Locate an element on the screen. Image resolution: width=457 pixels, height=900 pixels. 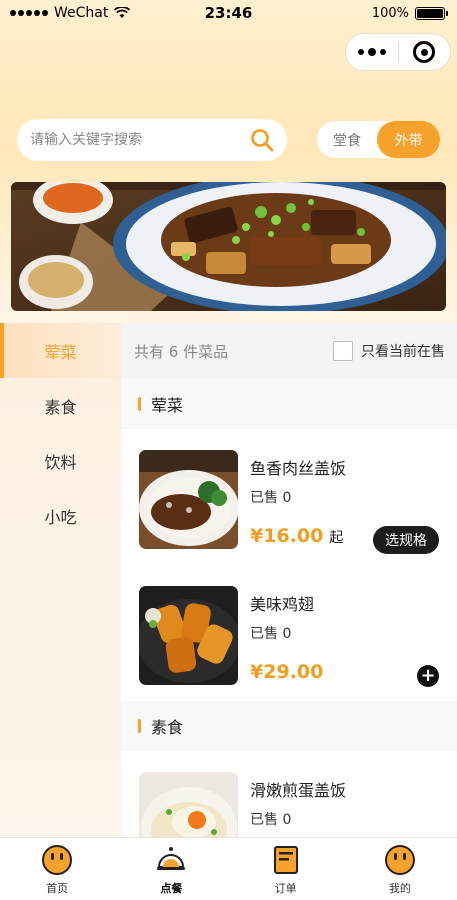
section-title: 荤菜 is located at coordinates (167, 405).